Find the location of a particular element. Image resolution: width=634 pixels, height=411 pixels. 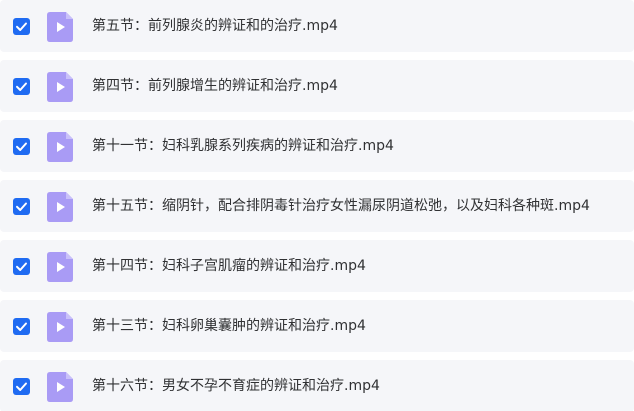

file-name: 第十四节：妇科子宫肌瘤的辨证和治疗.mp4 is located at coordinates (229, 266).